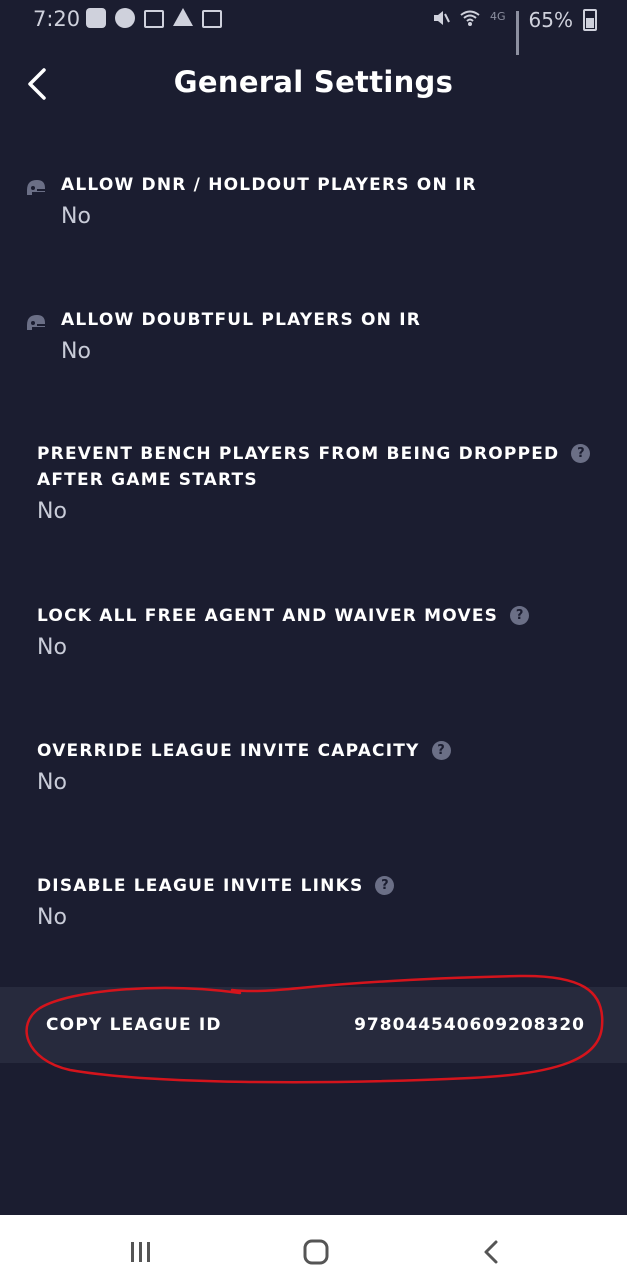 The width and height of the screenshot is (627, 1288). Describe the element at coordinates (590, 20) in the screenshot. I see `battery-icon` at that location.